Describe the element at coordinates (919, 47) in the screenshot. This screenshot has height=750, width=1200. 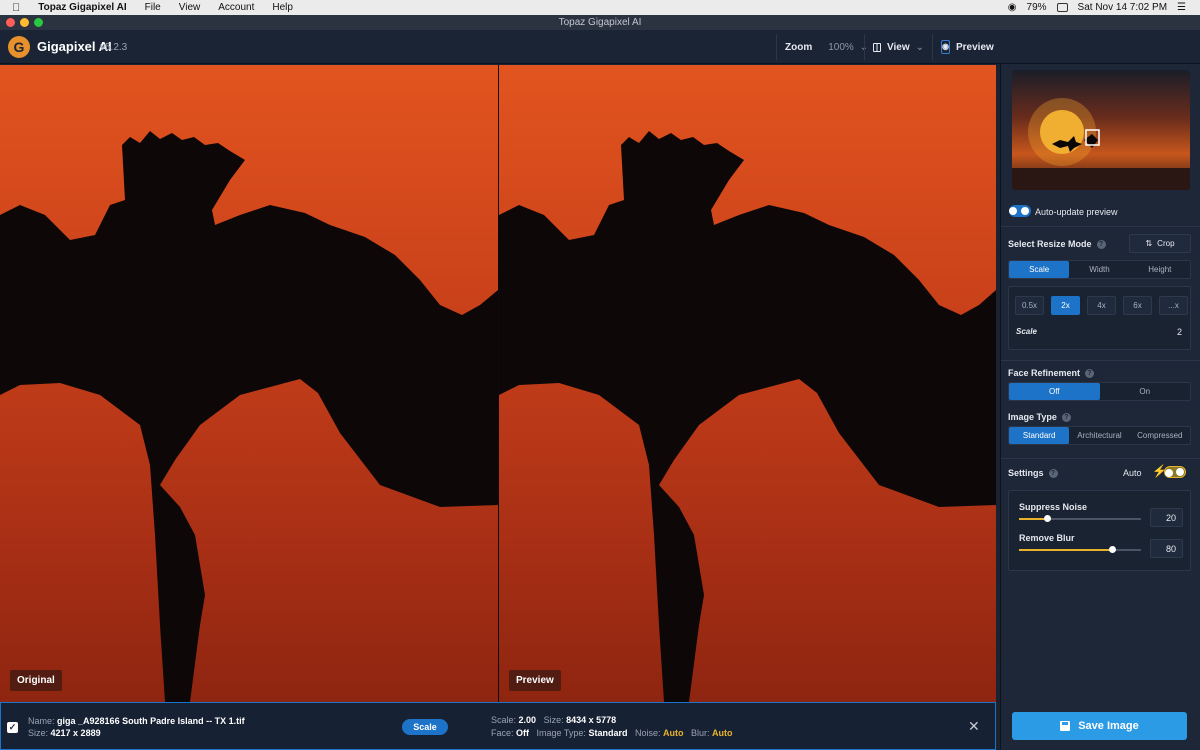
I see `chevron-down-icon: ⌄` at that location.